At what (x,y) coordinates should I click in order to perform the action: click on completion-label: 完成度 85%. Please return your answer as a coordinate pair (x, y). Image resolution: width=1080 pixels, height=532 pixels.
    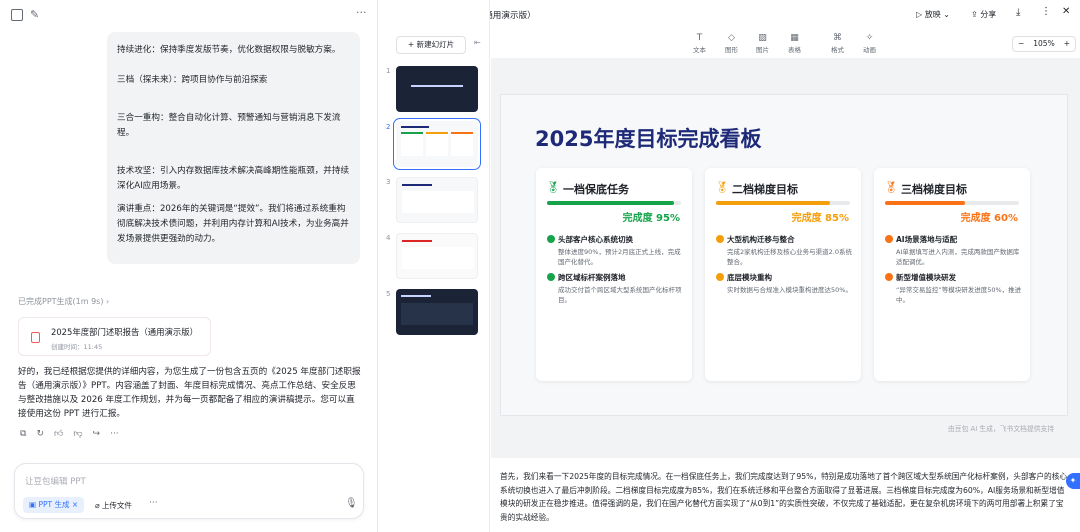
    Looking at the image, I should click on (820, 218).